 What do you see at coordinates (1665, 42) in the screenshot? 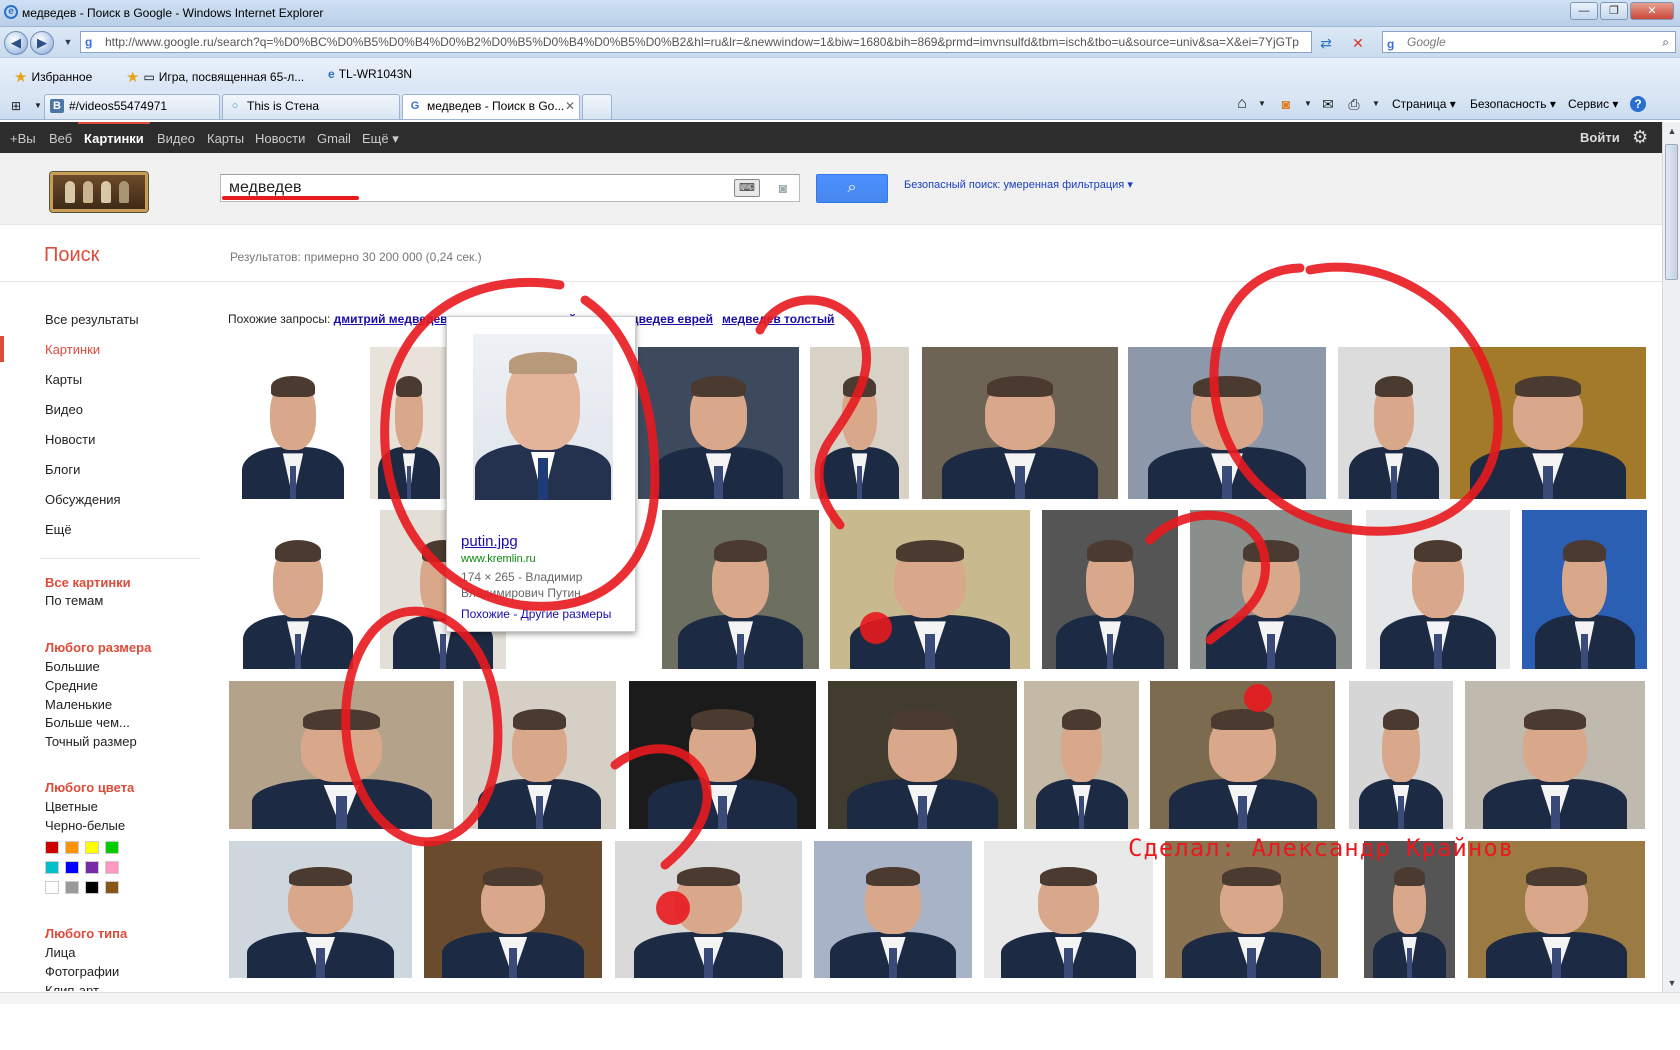
I see `search-icon: ⌕` at bounding box center [1665, 42].